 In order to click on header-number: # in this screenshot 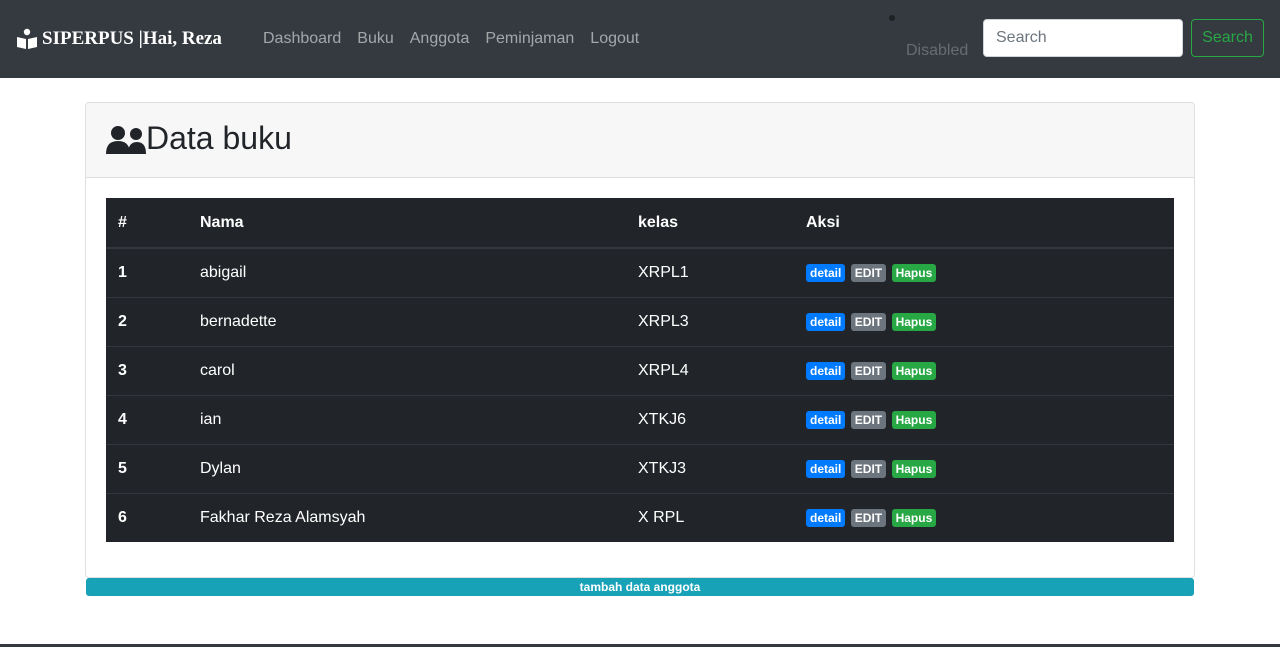, I will do `click(147, 223)`.